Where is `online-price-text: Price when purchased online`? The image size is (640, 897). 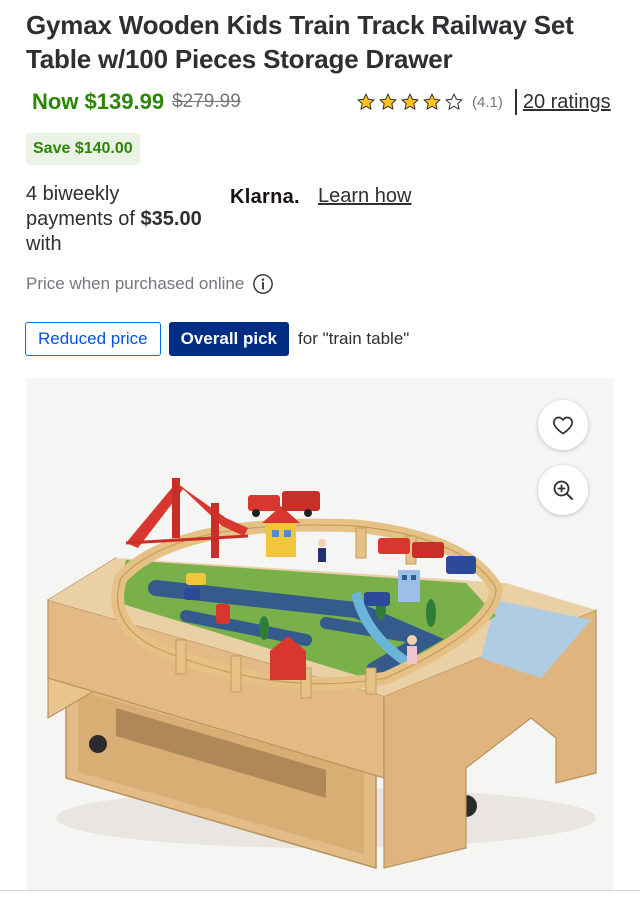
online-price-text: Price when purchased online is located at coordinates (135, 283).